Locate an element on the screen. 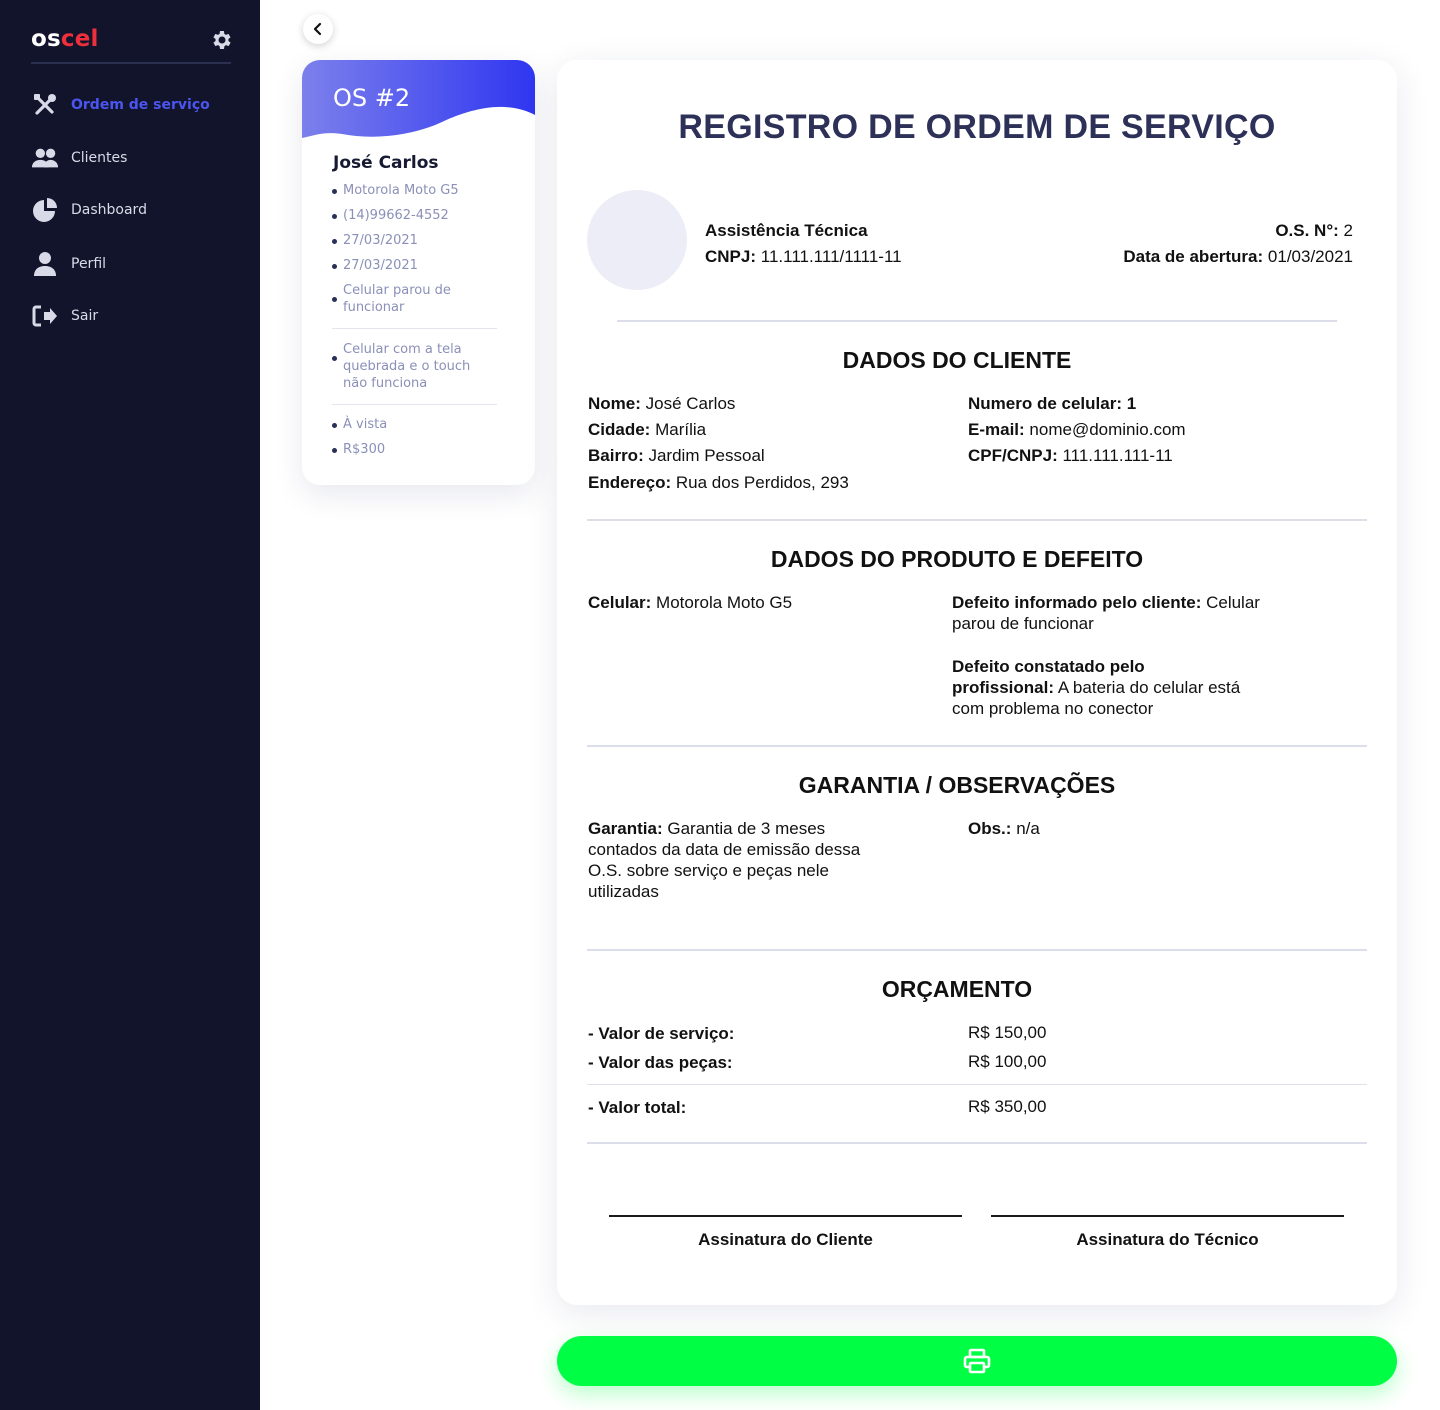  os-card-title: OS #2 is located at coordinates (372, 98).